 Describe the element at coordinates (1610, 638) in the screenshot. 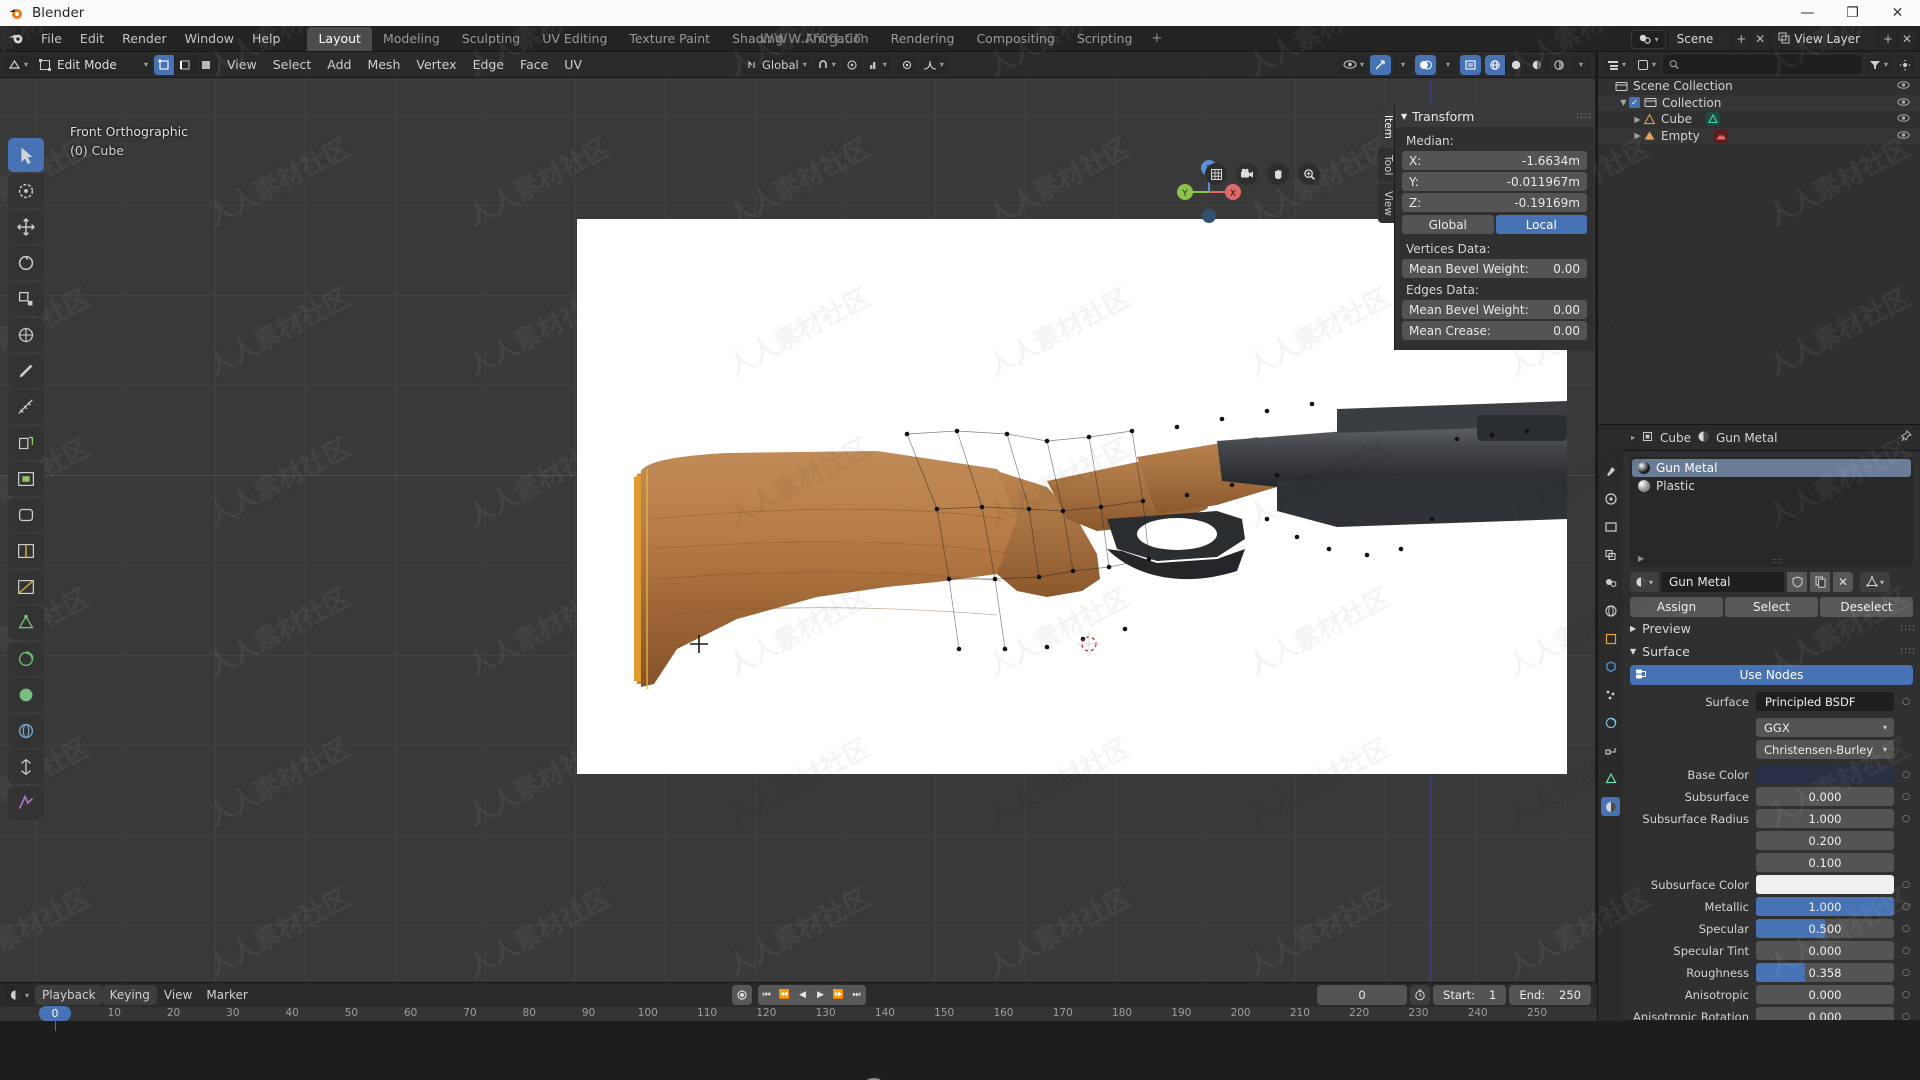

I see `object-tab` at that location.